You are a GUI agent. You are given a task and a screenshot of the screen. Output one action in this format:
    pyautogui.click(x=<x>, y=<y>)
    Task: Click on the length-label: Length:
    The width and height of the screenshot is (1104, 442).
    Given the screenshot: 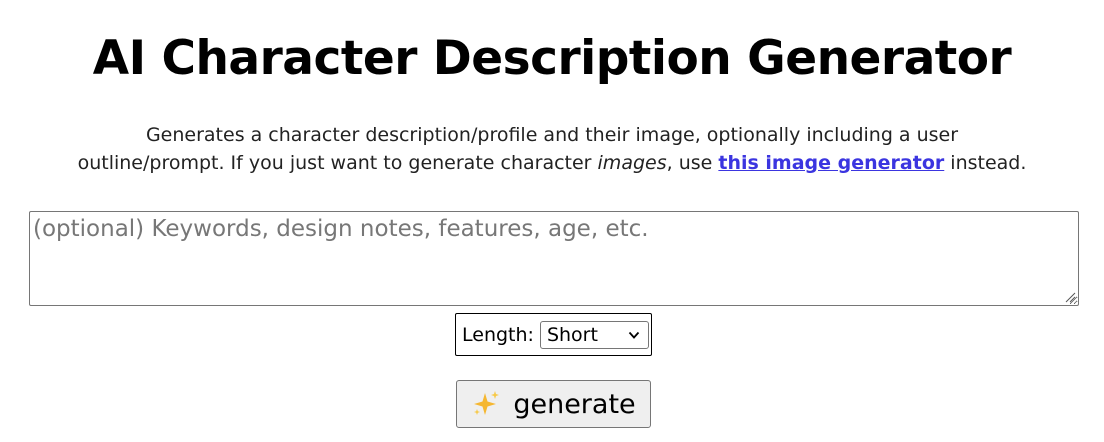 What is the action you would take?
    pyautogui.click(x=498, y=334)
    